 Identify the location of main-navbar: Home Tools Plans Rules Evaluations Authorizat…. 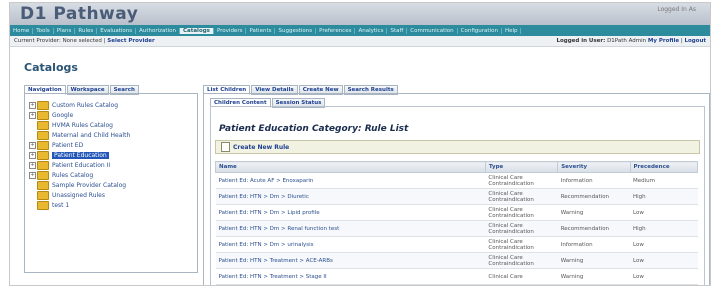
(360, 30).